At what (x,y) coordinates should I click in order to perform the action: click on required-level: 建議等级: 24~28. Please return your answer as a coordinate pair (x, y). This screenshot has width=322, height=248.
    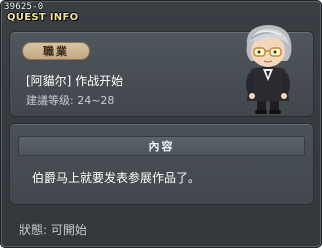
    Looking at the image, I should click on (70, 100).